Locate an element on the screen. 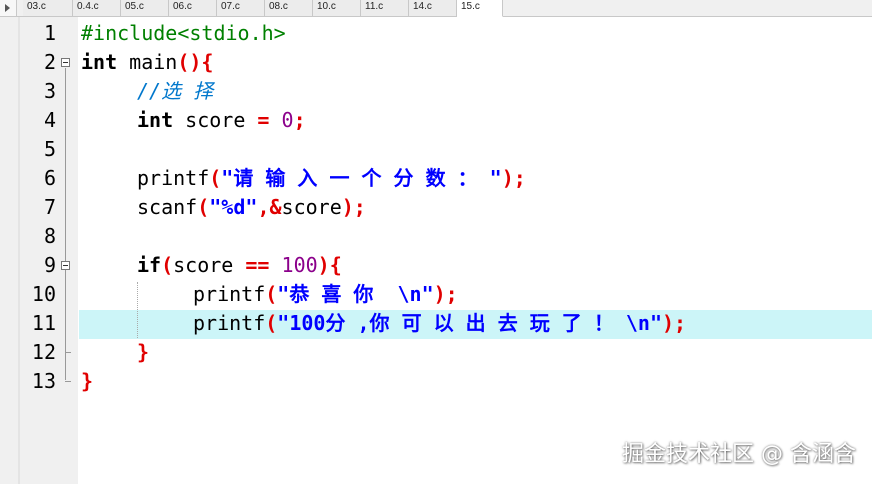 The height and width of the screenshot is (484, 872). line-number: 9 is located at coordinates (49, 265).